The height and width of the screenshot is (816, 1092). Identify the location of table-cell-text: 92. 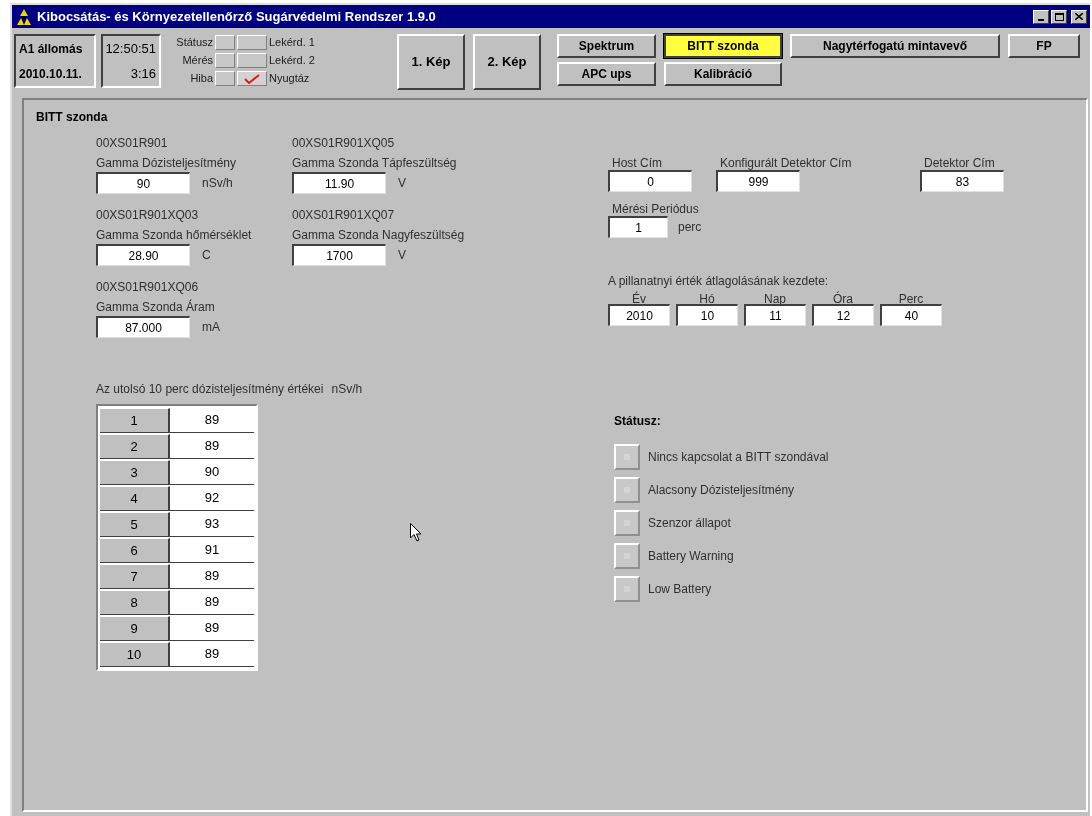
(212, 498).